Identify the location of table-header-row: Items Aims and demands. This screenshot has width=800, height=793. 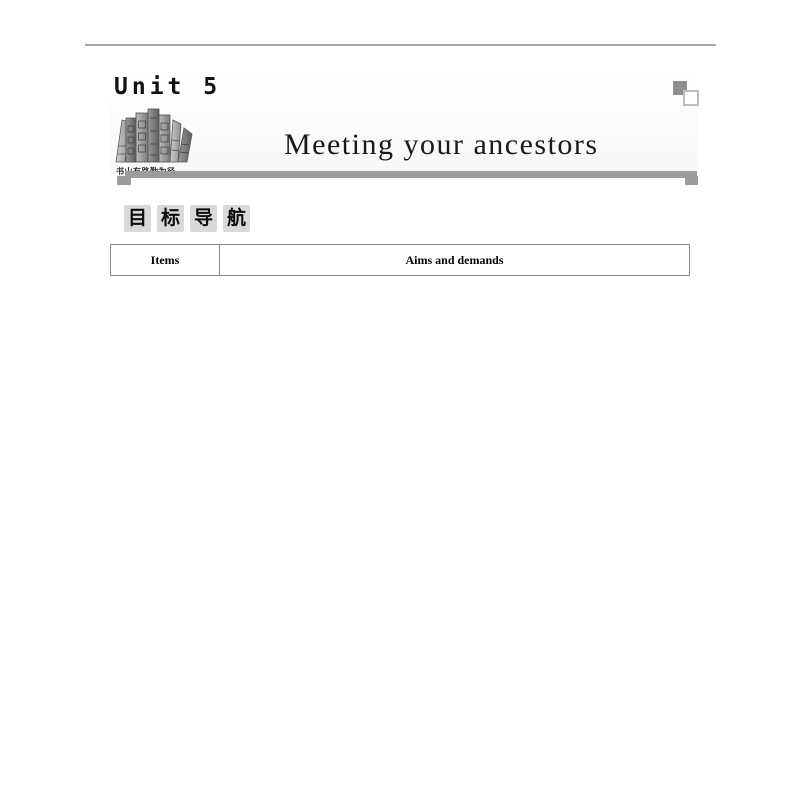
(400, 260).